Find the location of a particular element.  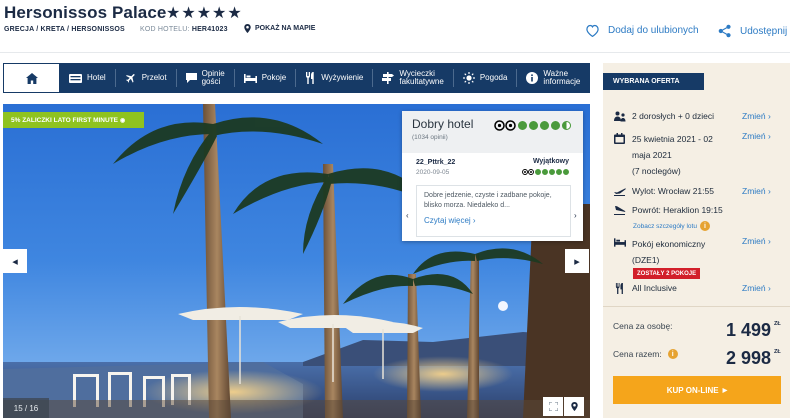

tab-hotel: Hotel is located at coordinates (88, 78).